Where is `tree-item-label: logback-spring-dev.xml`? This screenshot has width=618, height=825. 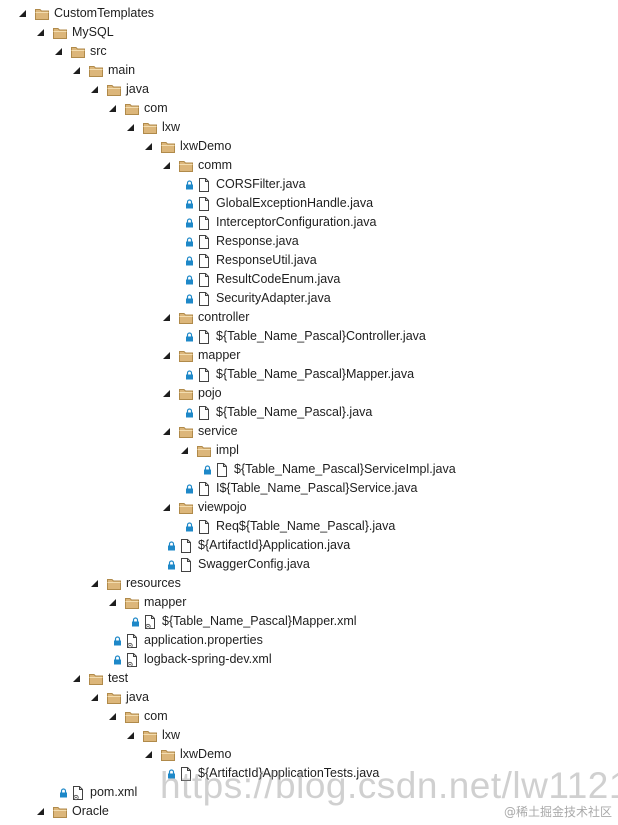
tree-item-label: logback-spring-dev.xml is located at coordinates (208, 659).